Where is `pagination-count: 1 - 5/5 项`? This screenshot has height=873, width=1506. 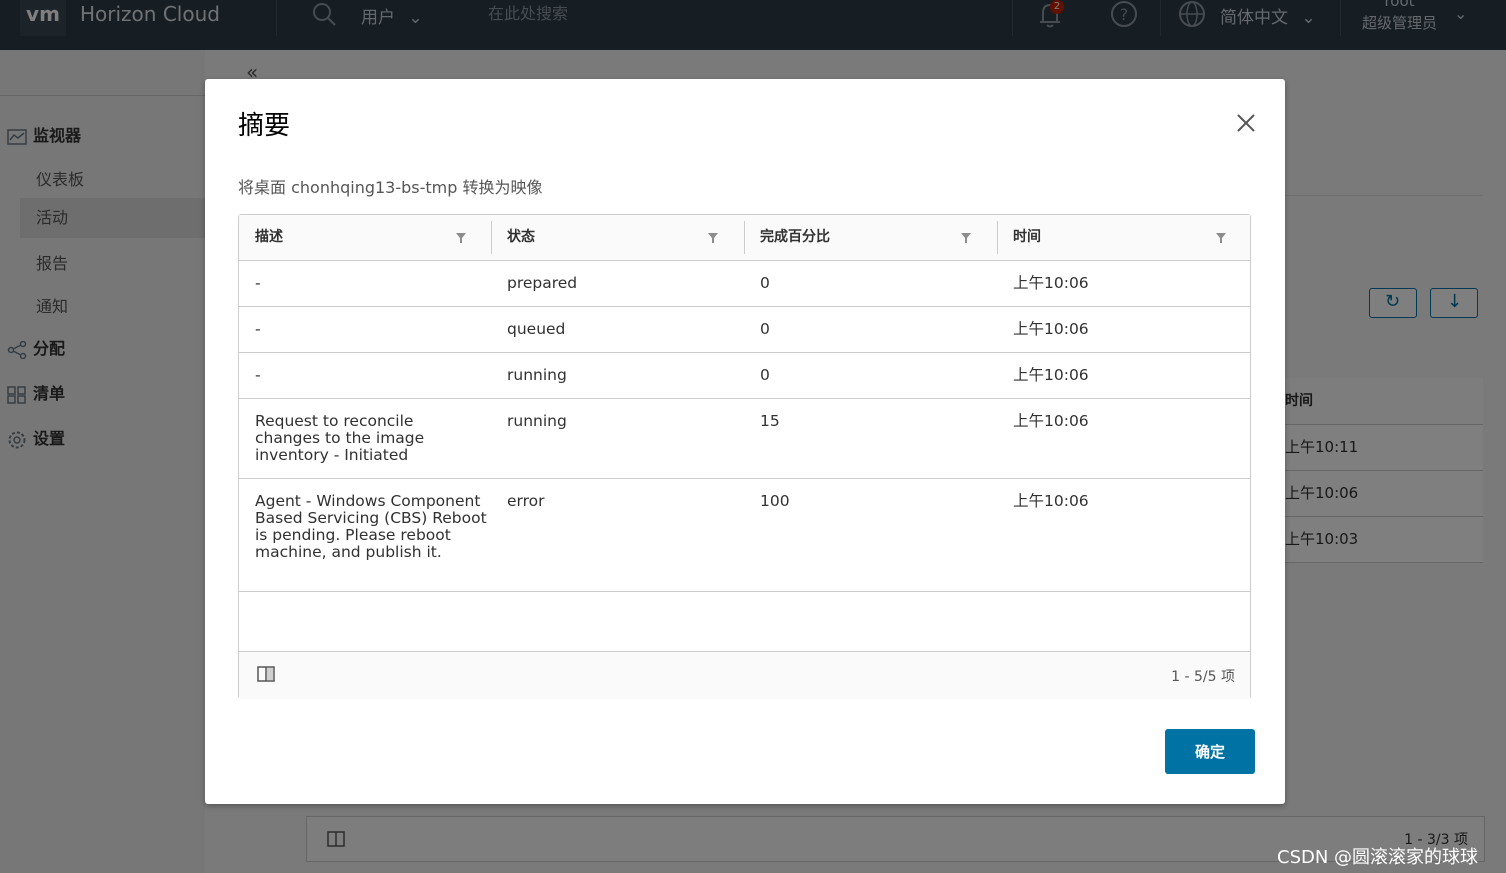
pagination-count: 1 - 5/5 项 is located at coordinates (1203, 677).